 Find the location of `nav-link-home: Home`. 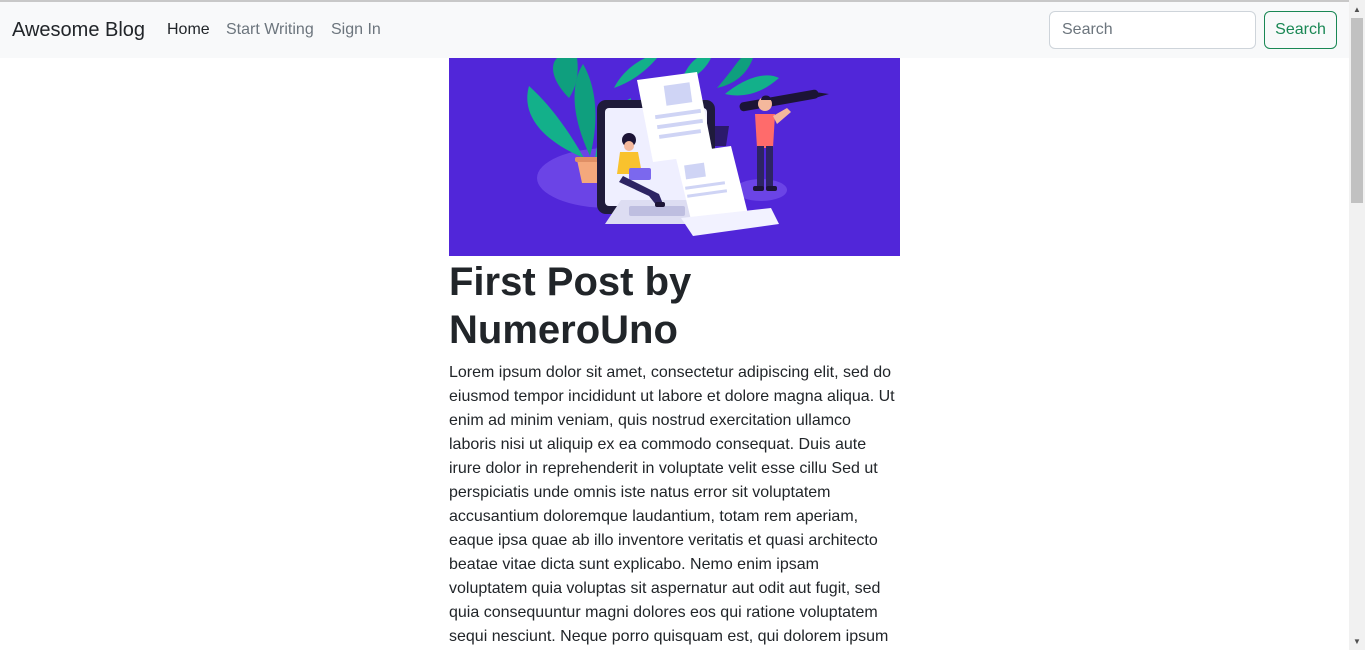

nav-link-home: Home is located at coordinates (188, 30).